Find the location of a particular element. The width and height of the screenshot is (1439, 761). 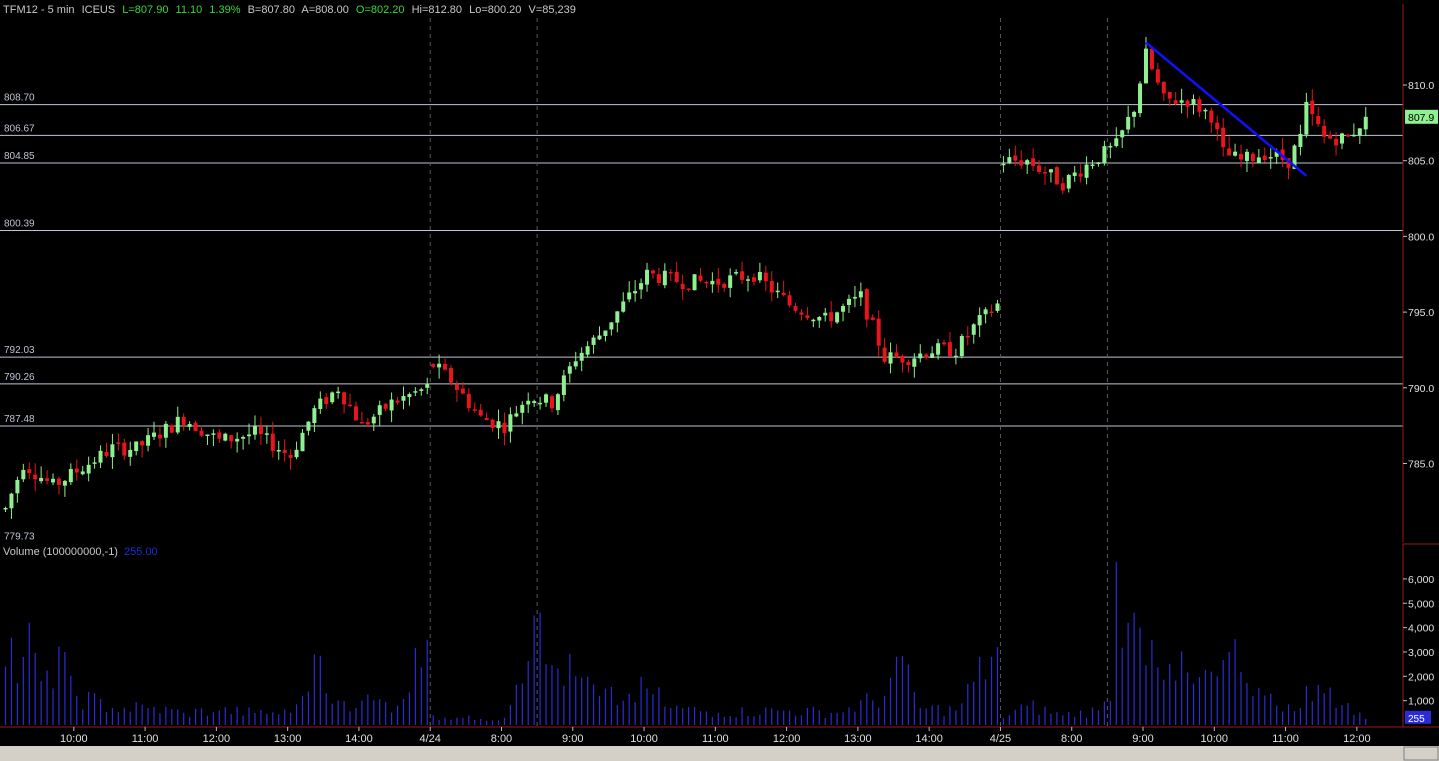

level-line-label: 800.39 is located at coordinates (19, 223).